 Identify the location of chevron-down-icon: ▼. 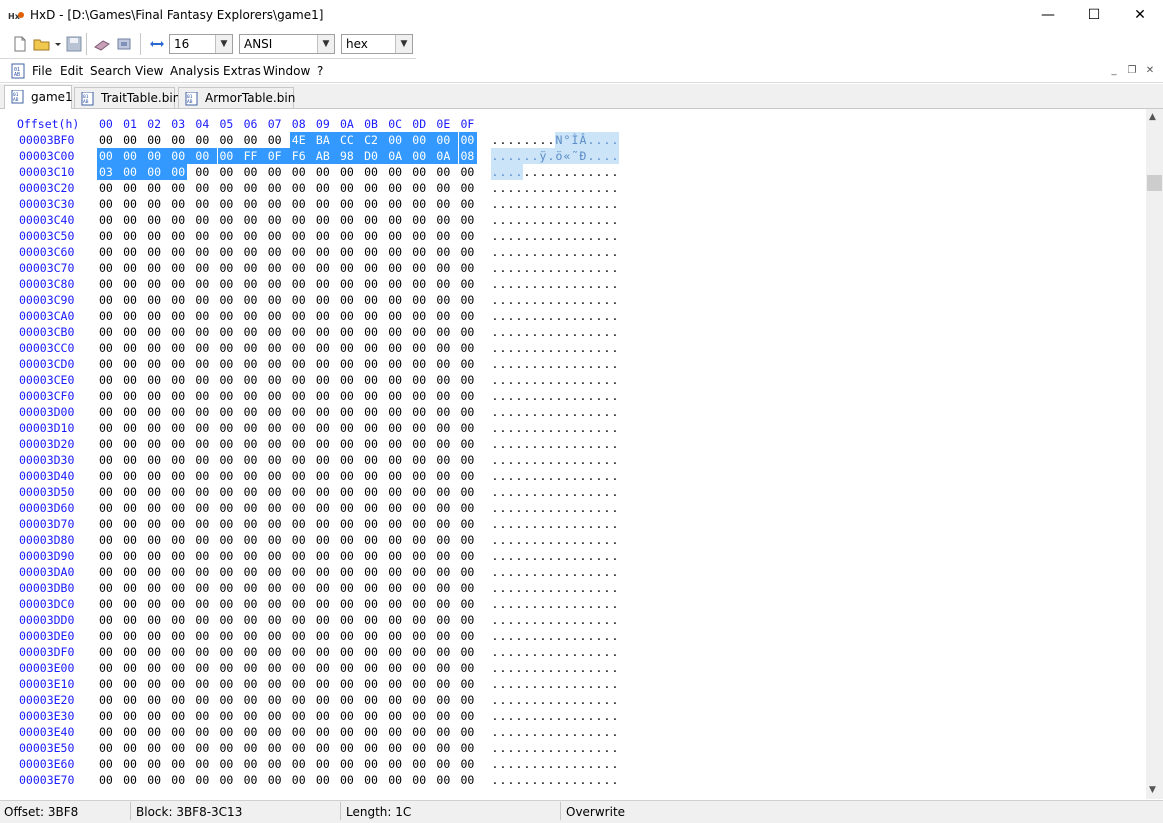
(223, 44).